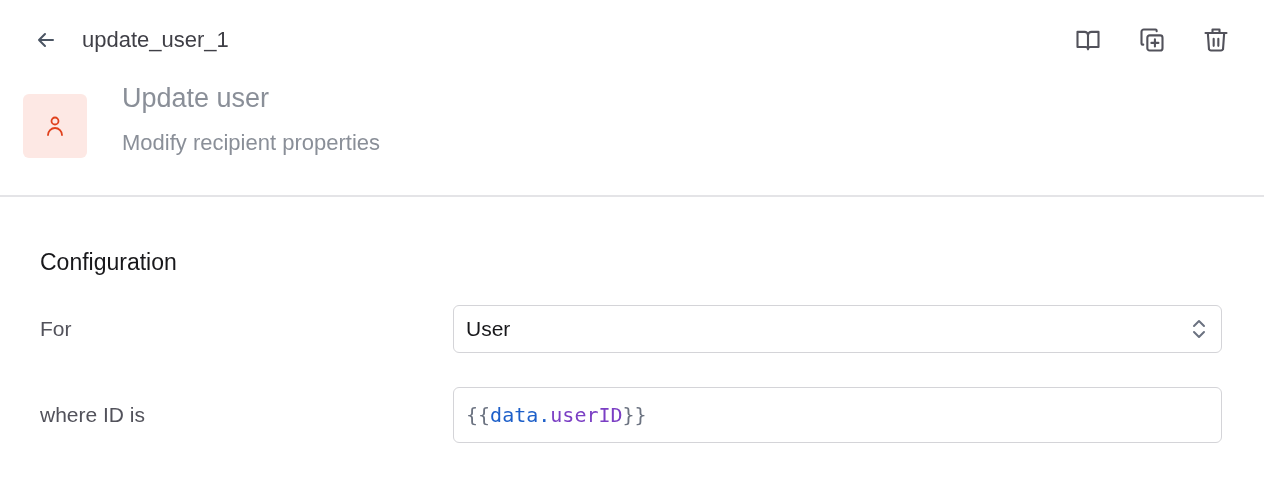 Image resolution: width=1264 pixels, height=478 pixels. I want to click on field-label: where ID is, so click(93, 415).